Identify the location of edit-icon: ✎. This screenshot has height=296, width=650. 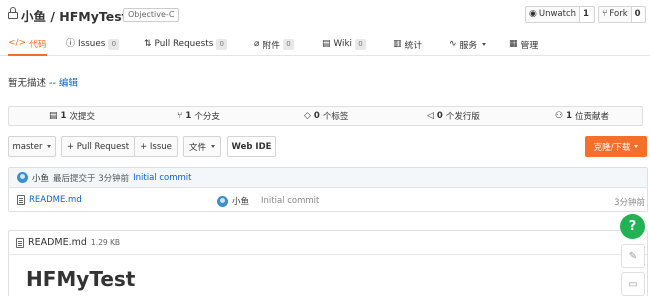
(633, 256).